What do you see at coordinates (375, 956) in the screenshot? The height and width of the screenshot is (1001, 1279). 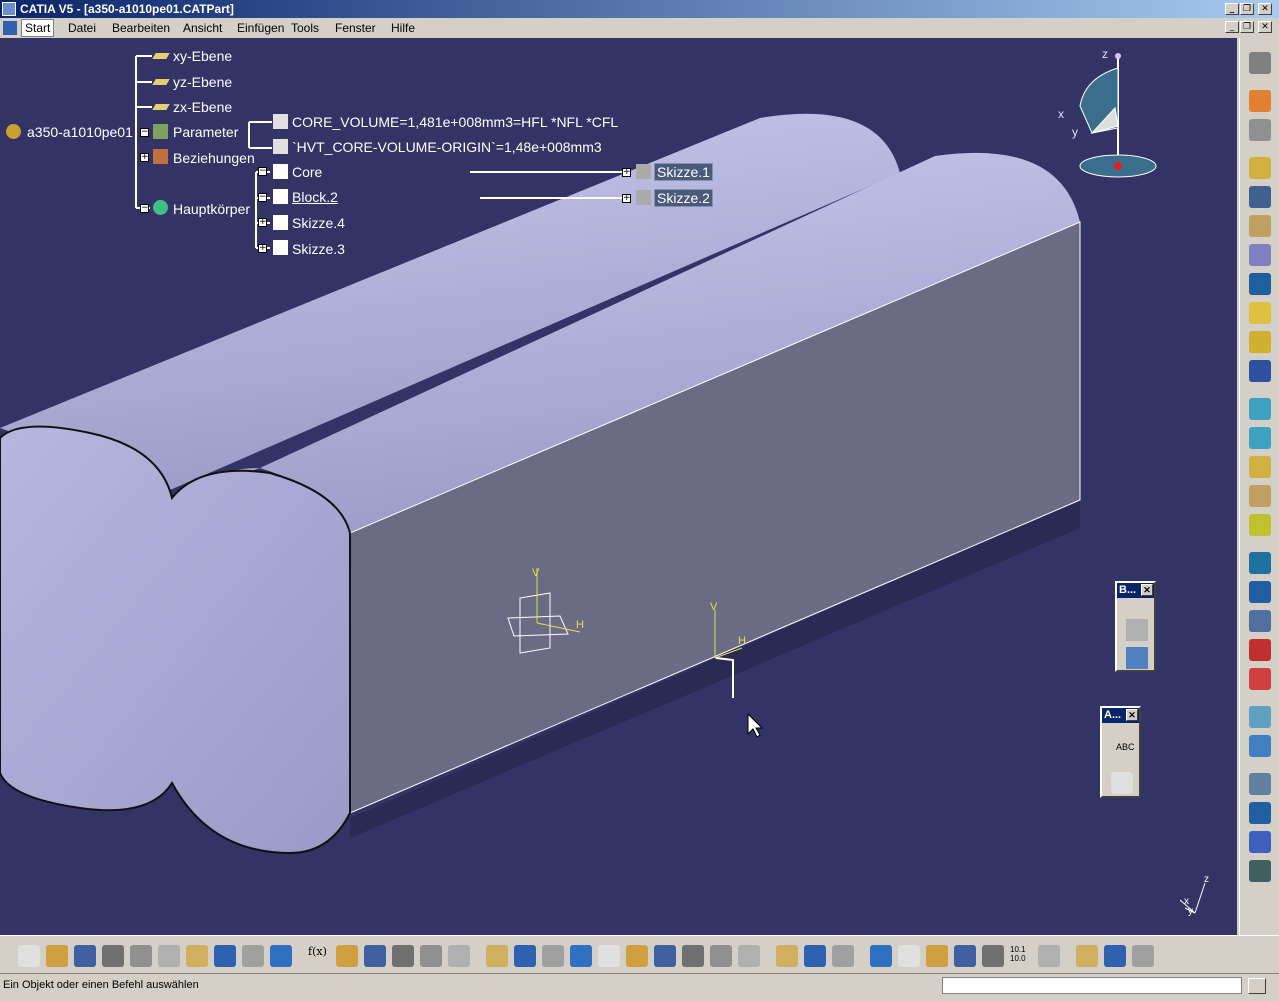 I see `knowledge-icon` at bounding box center [375, 956].